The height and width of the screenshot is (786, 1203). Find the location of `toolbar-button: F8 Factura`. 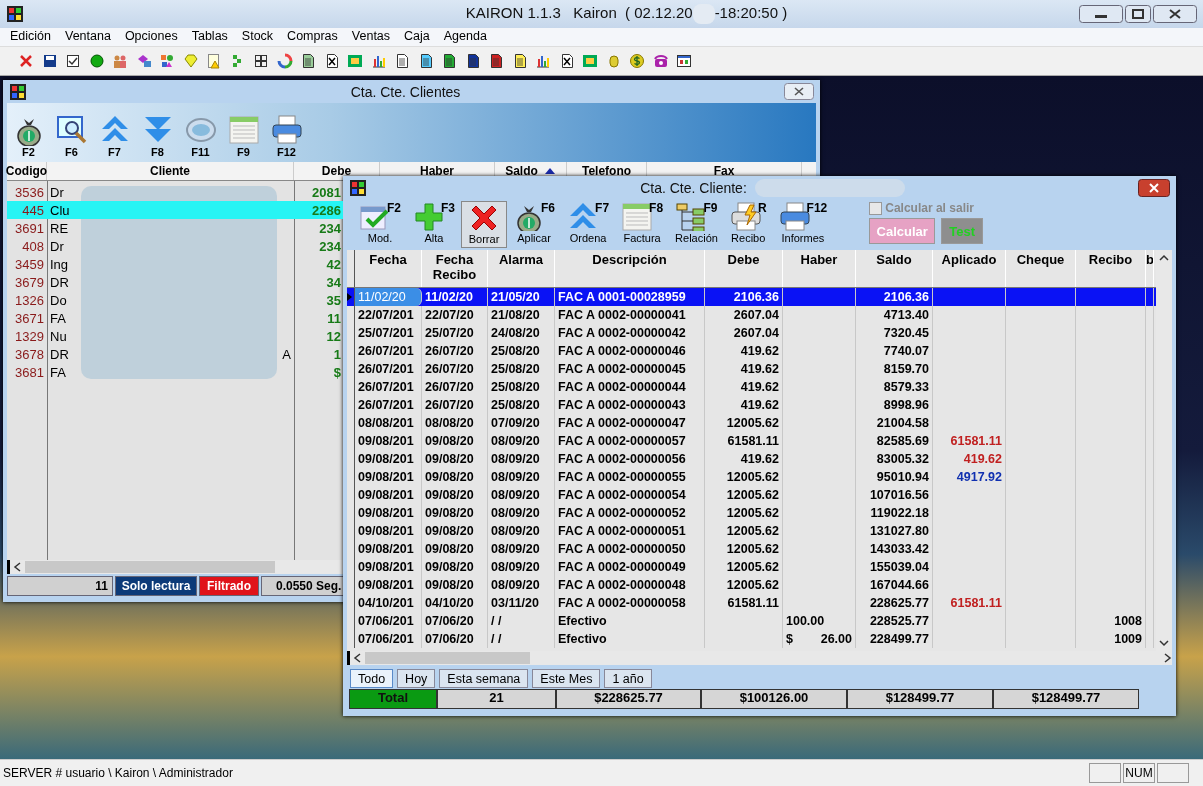

toolbar-button: F8 Factura is located at coordinates (642, 223).